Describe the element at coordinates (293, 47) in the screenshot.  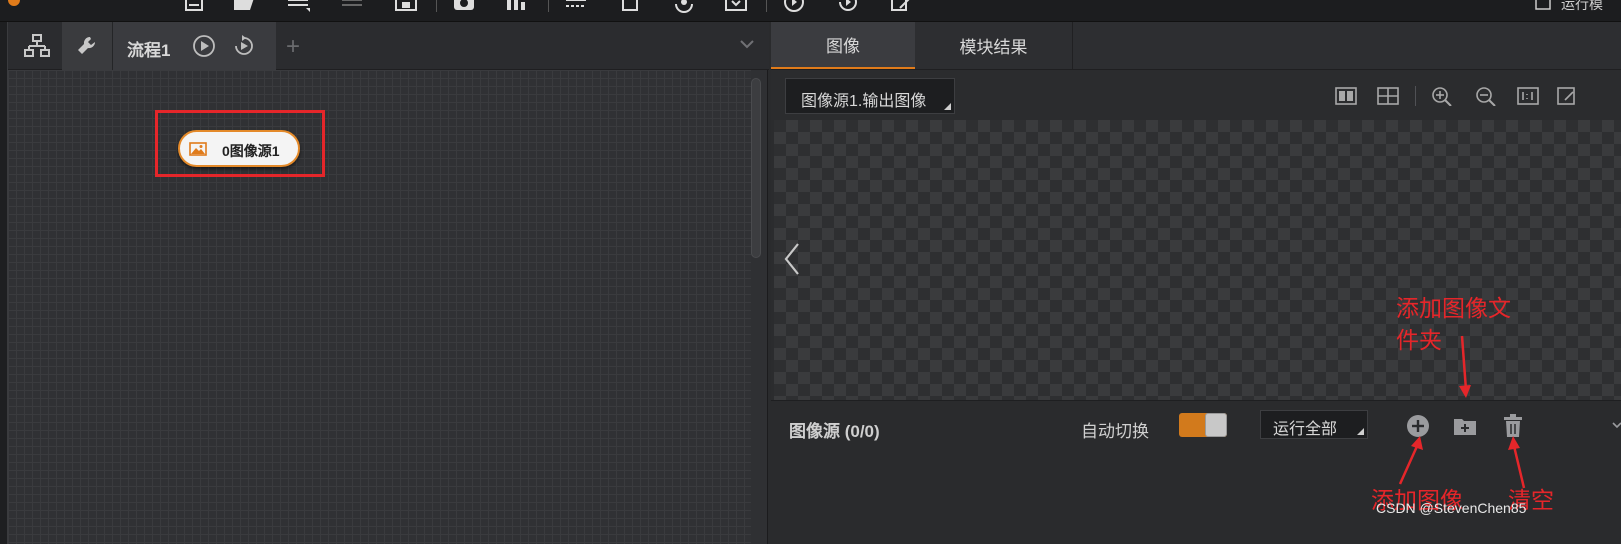
I see `add-flow-button: +` at that location.